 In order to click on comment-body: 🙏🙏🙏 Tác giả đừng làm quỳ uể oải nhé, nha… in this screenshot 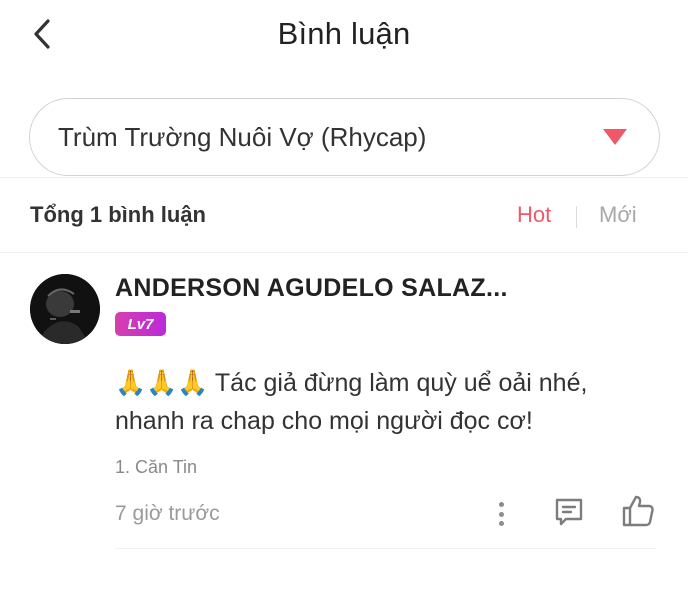, I will do `click(385, 402)`.